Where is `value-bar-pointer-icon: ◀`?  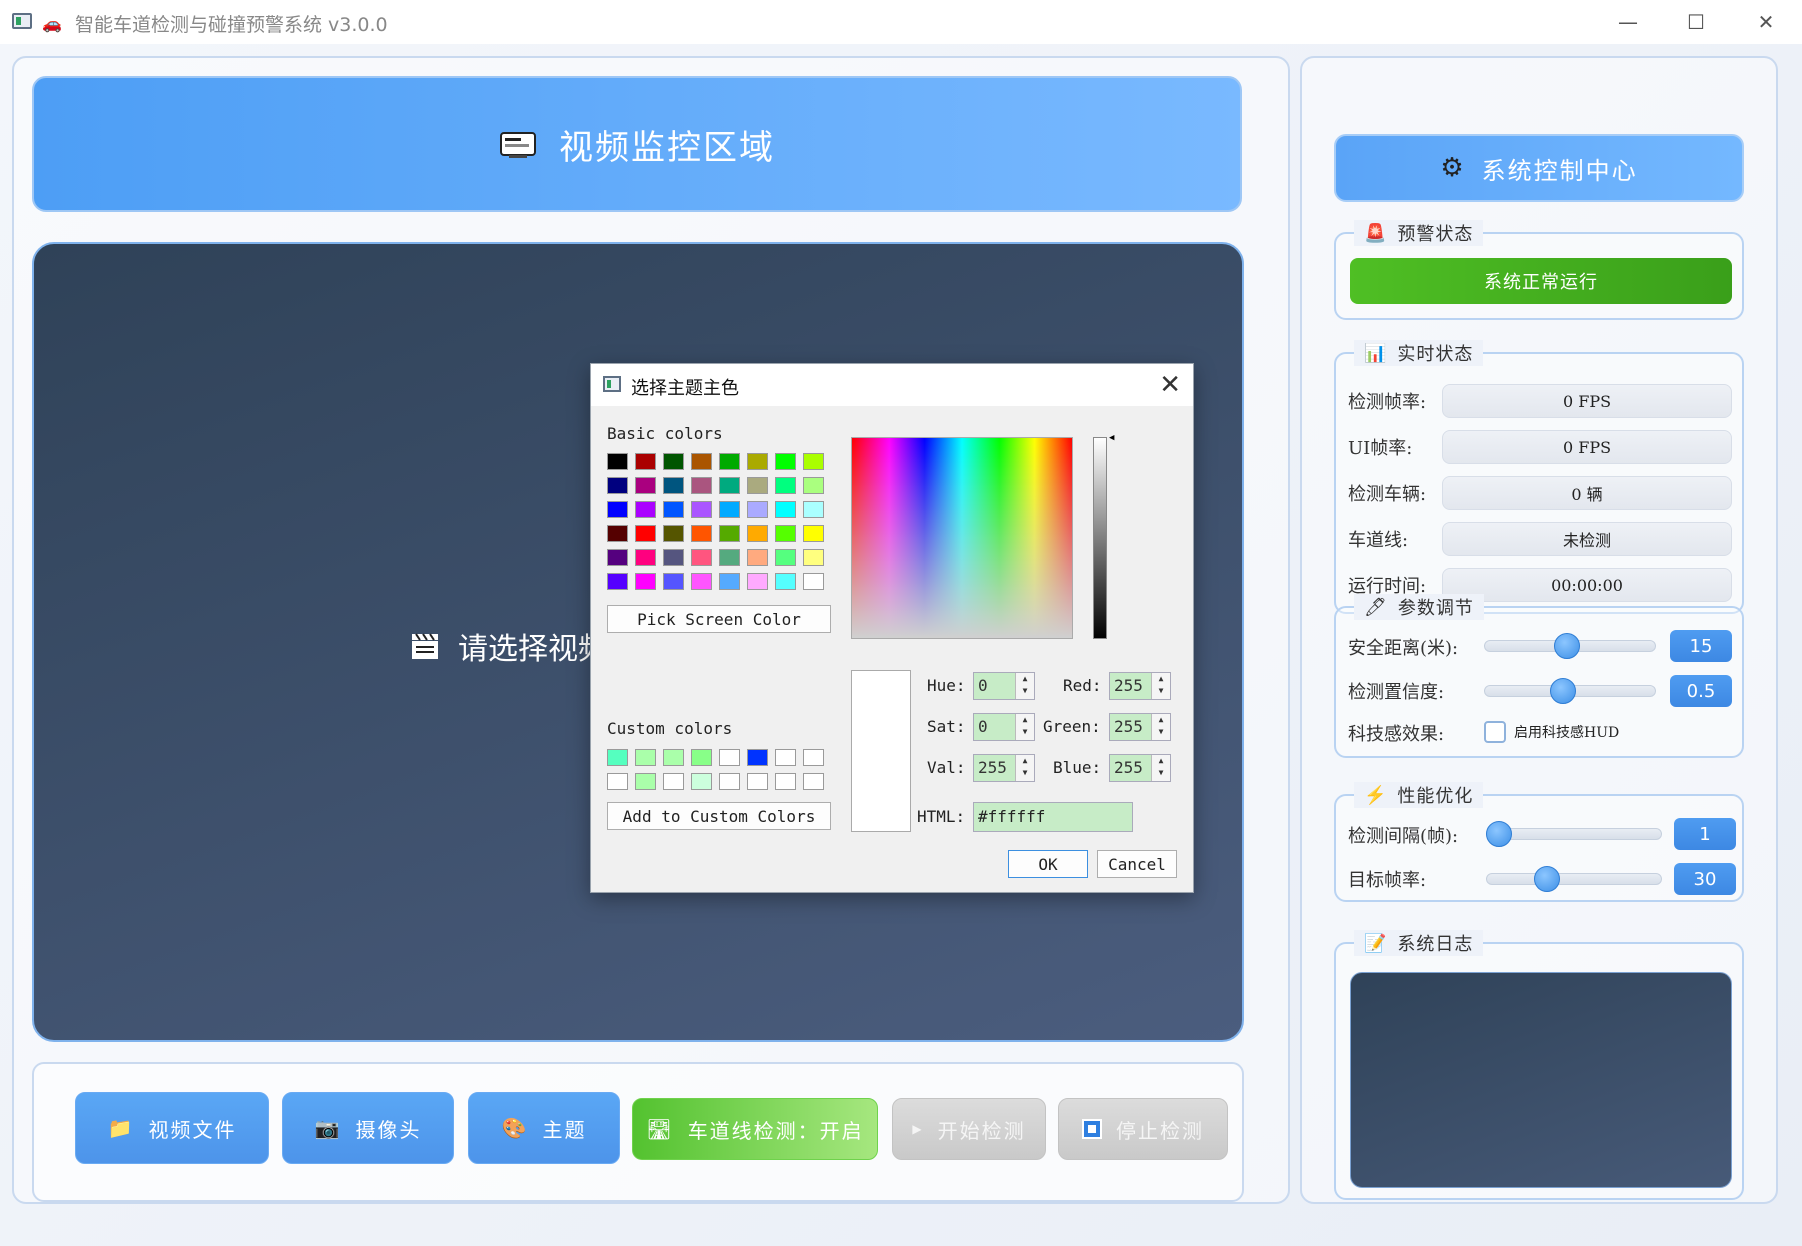
value-bar-pointer-icon: ◀ is located at coordinates (1111, 438).